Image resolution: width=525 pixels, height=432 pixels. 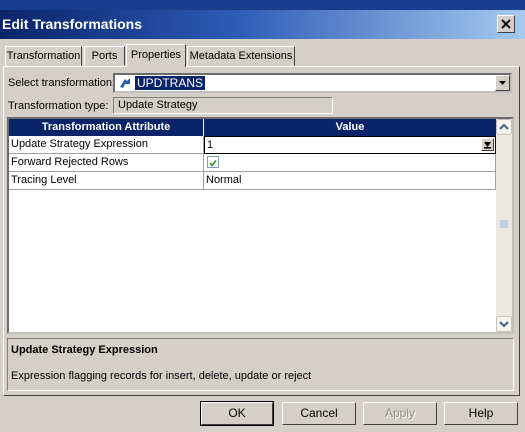 I want to click on tab-ports: Ports, so click(x=104, y=56).